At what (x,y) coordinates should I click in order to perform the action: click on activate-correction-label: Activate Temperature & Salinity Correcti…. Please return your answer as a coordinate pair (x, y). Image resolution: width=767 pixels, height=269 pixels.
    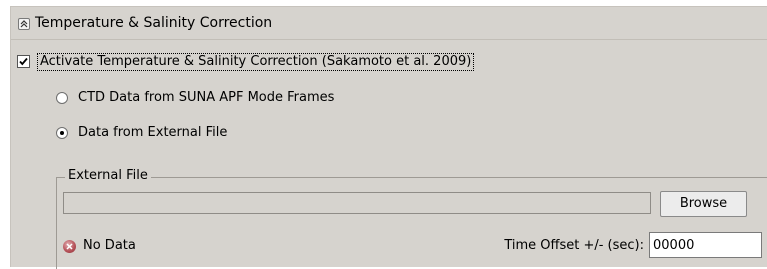
    Looking at the image, I should click on (256, 62).